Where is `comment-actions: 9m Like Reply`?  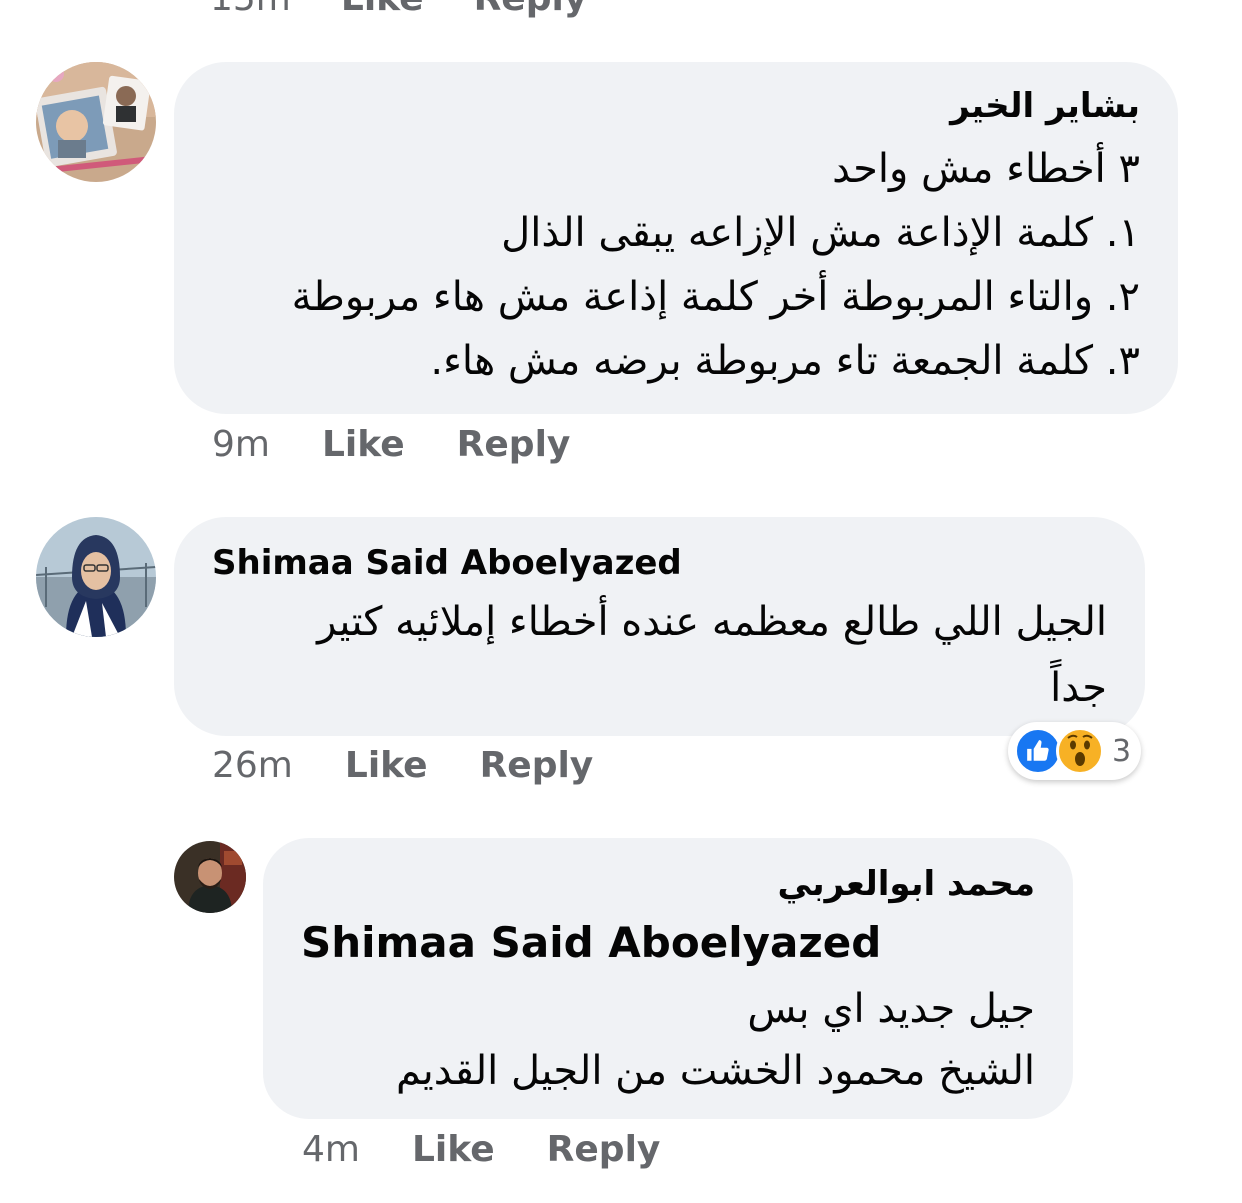 comment-actions: 9m Like Reply is located at coordinates (417, 444).